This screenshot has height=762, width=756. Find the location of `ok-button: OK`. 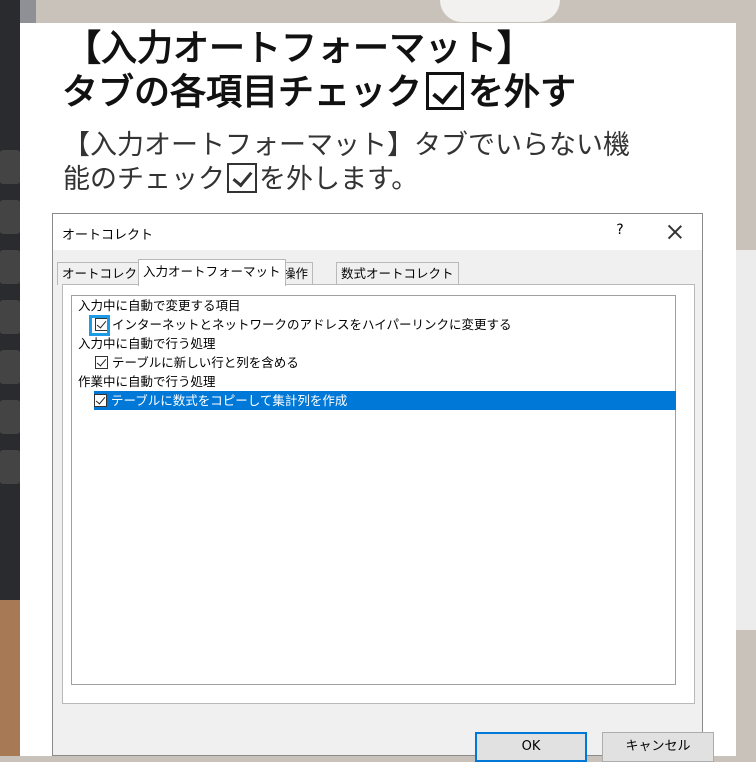

ok-button: OK is located at coordinates (531, 747).